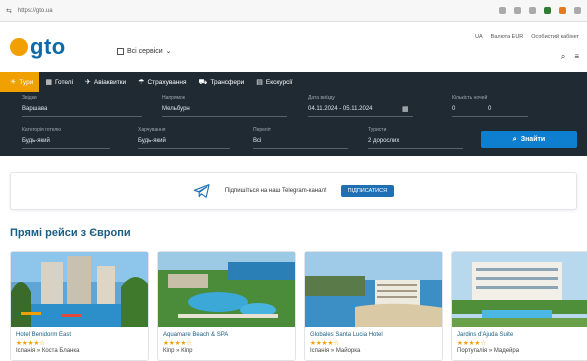 This screenshot has width=587, height=361. Describe the element at coordinates (533, 139) in the screenshot. I see `search-button-label: Знайти` at that location.